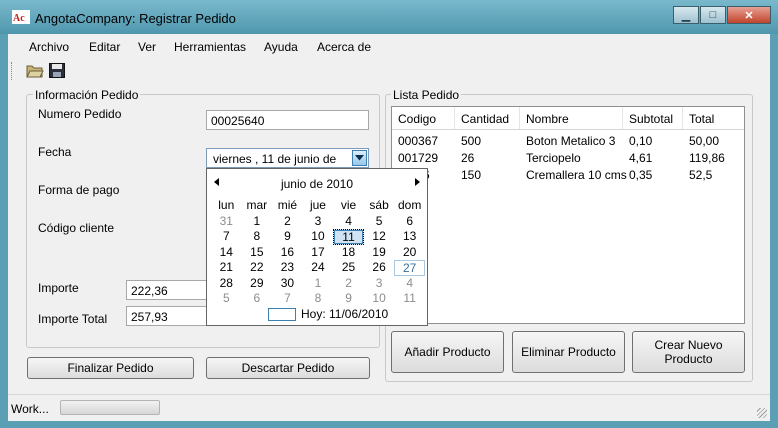 The height and width of the screenshot is (428, 778). I want to click on calendar-day: 15, so click(257, 253).